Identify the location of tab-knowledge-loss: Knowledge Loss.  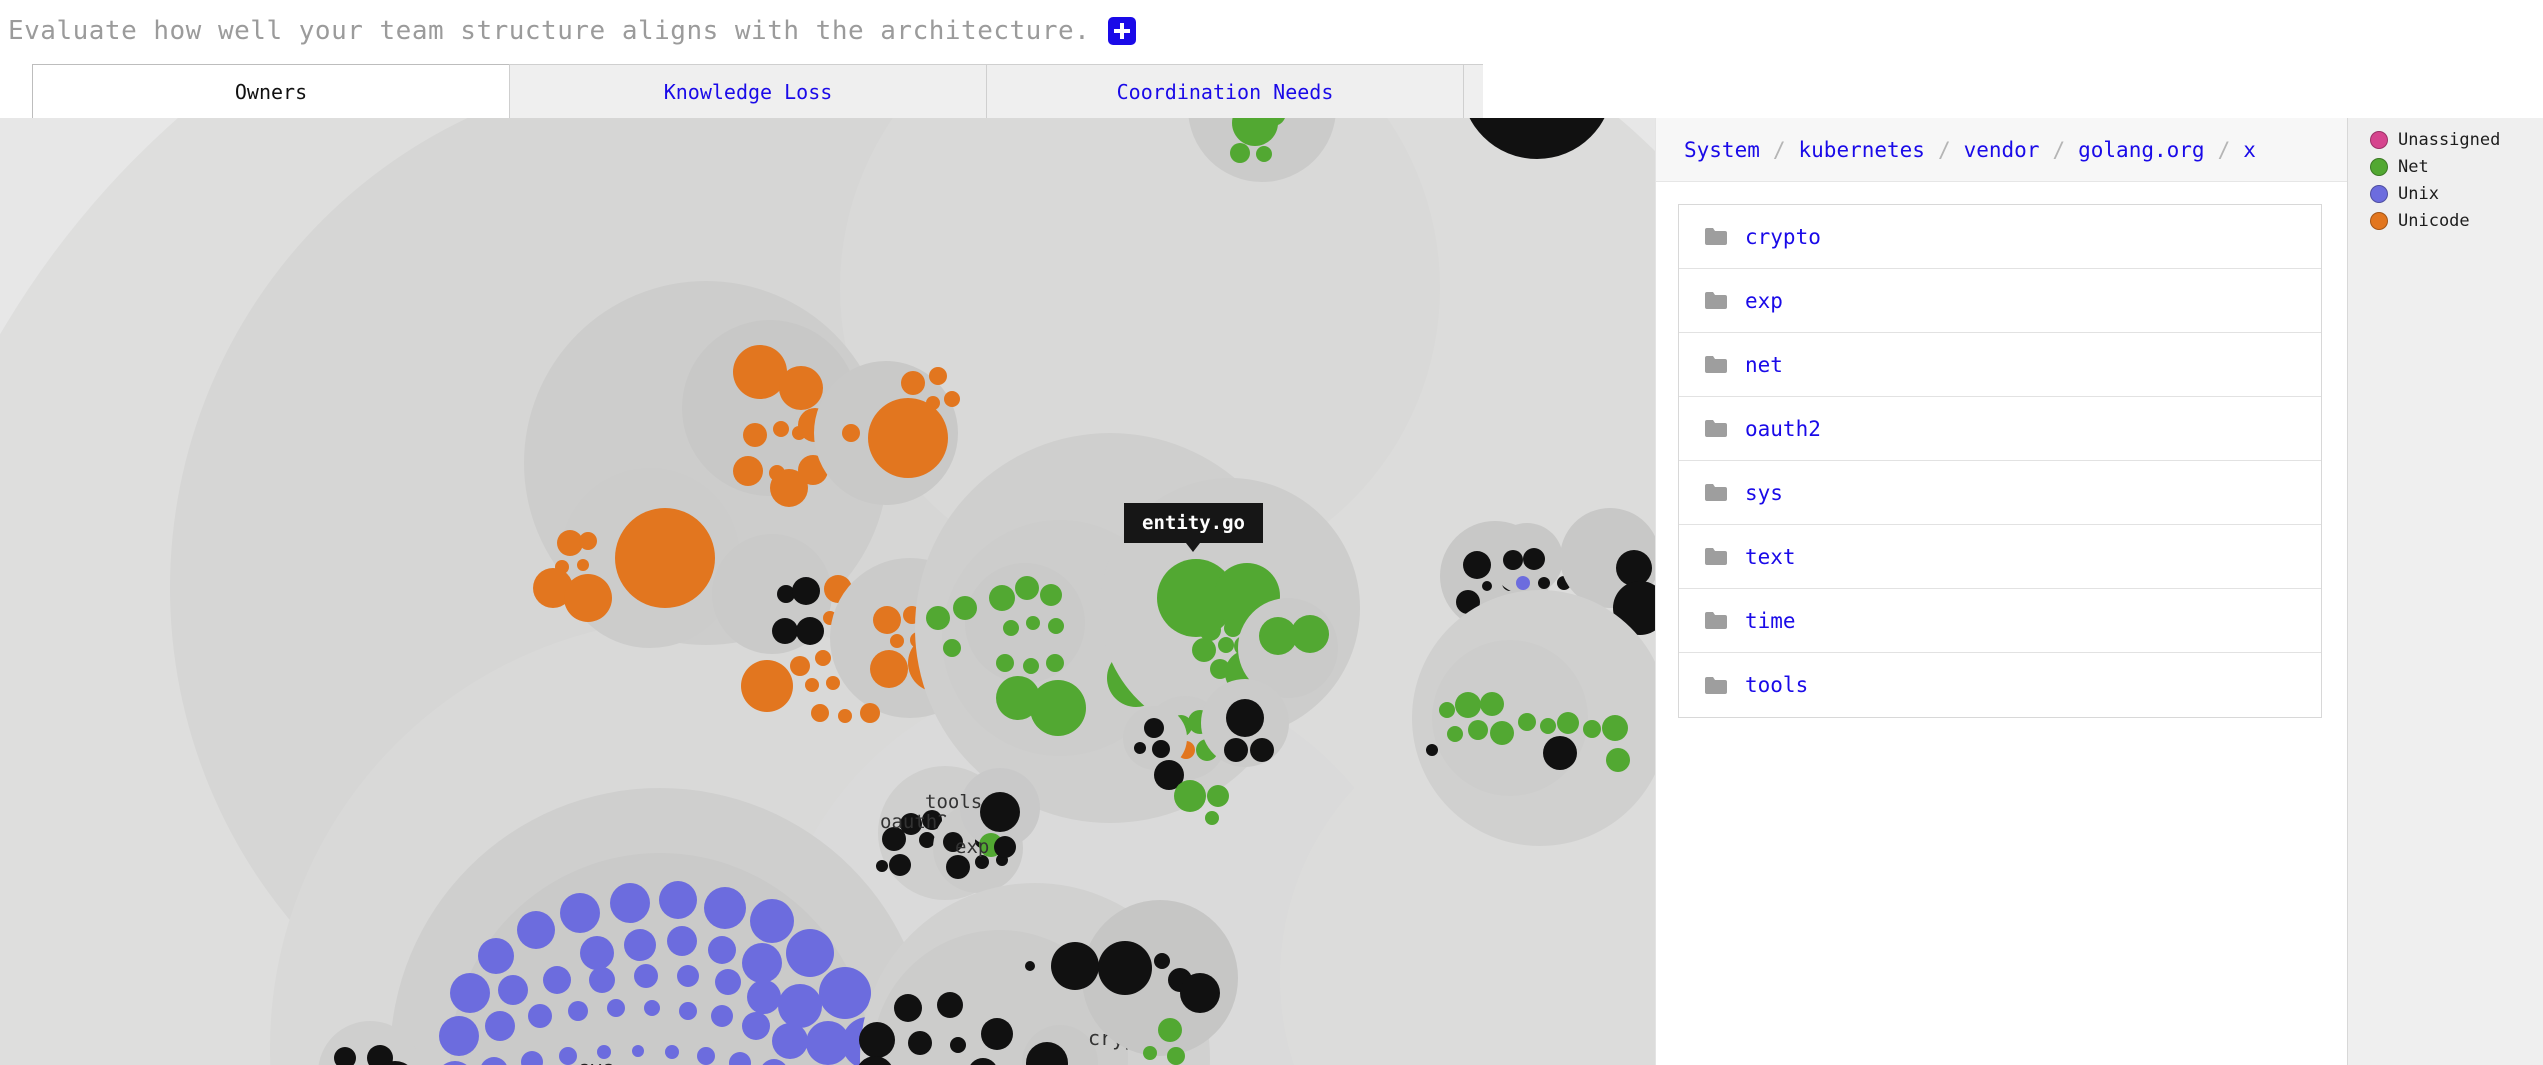
(748, 91).